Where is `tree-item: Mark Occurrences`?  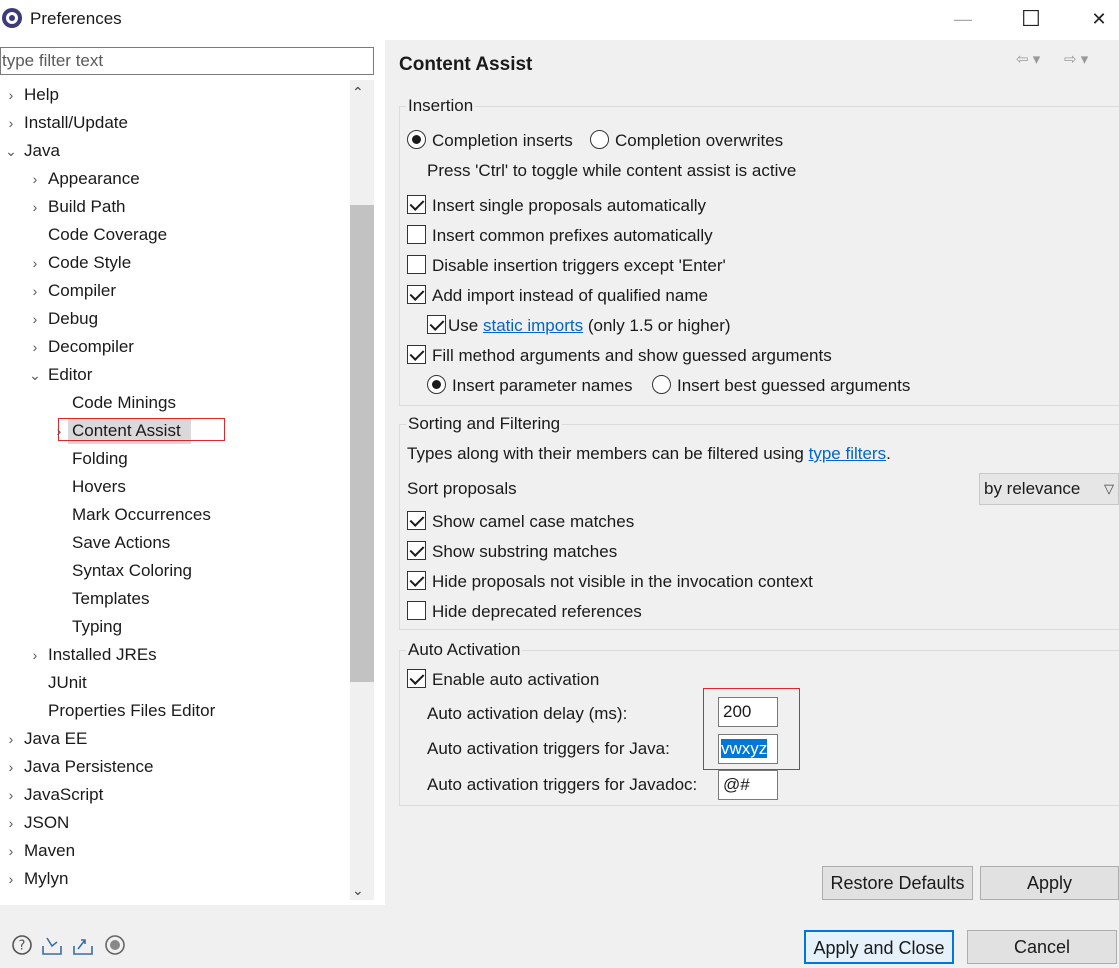
tree-item: Mark Occurrences is located at coordinates (141, 515).